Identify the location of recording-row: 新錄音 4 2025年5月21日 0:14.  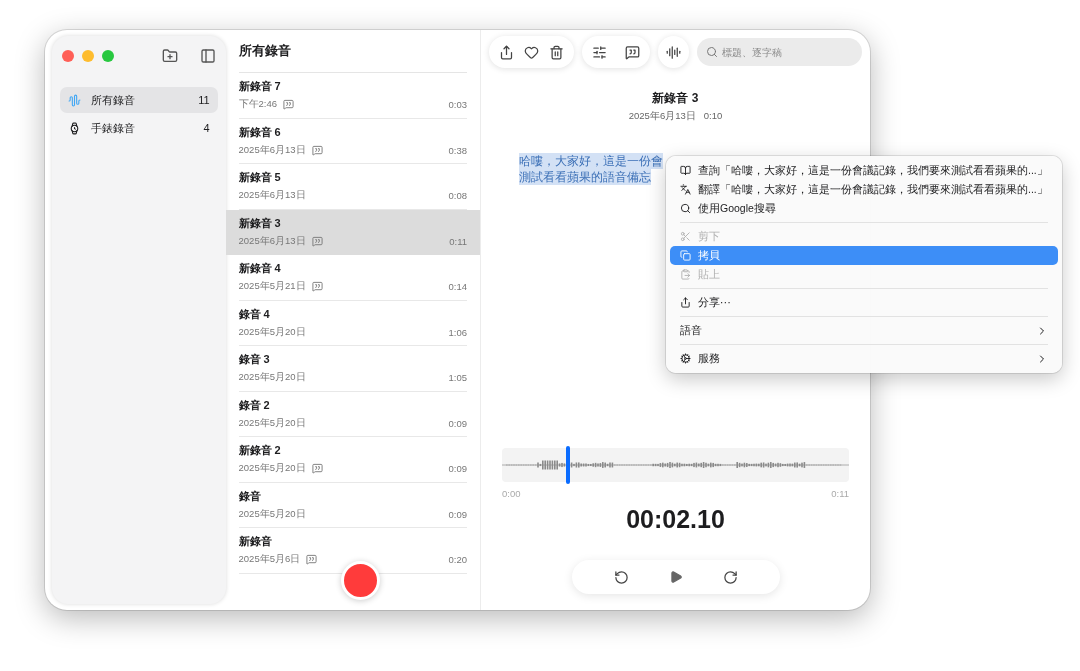
(352, 278).